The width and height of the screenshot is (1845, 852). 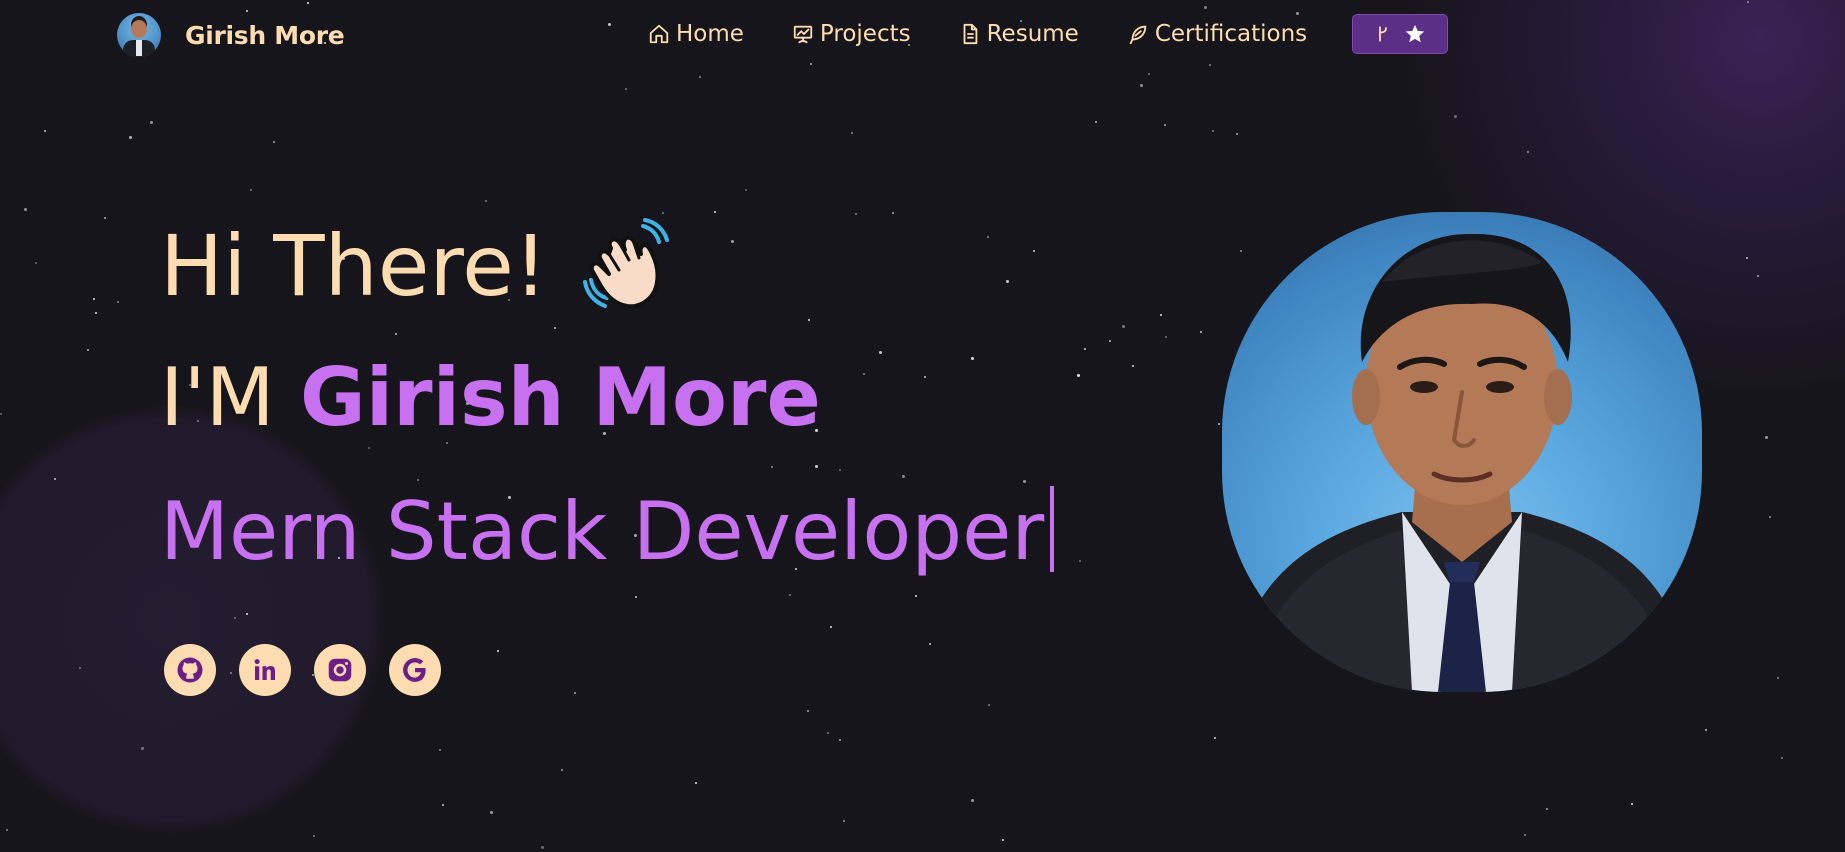 I want to click on greeting-heading: Hi There!, so click(x=416, y=266).